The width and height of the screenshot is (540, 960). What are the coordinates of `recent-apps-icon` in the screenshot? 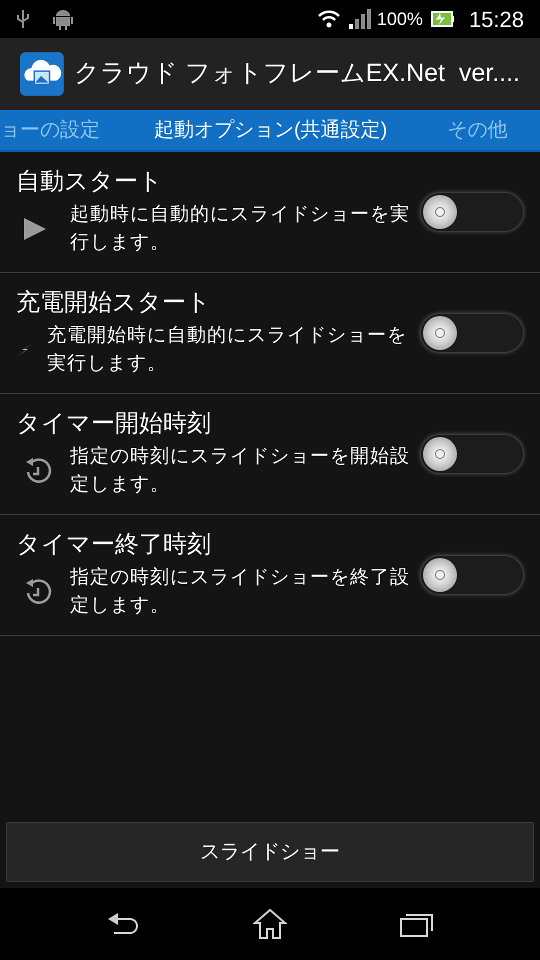 It's located at (417, 924).